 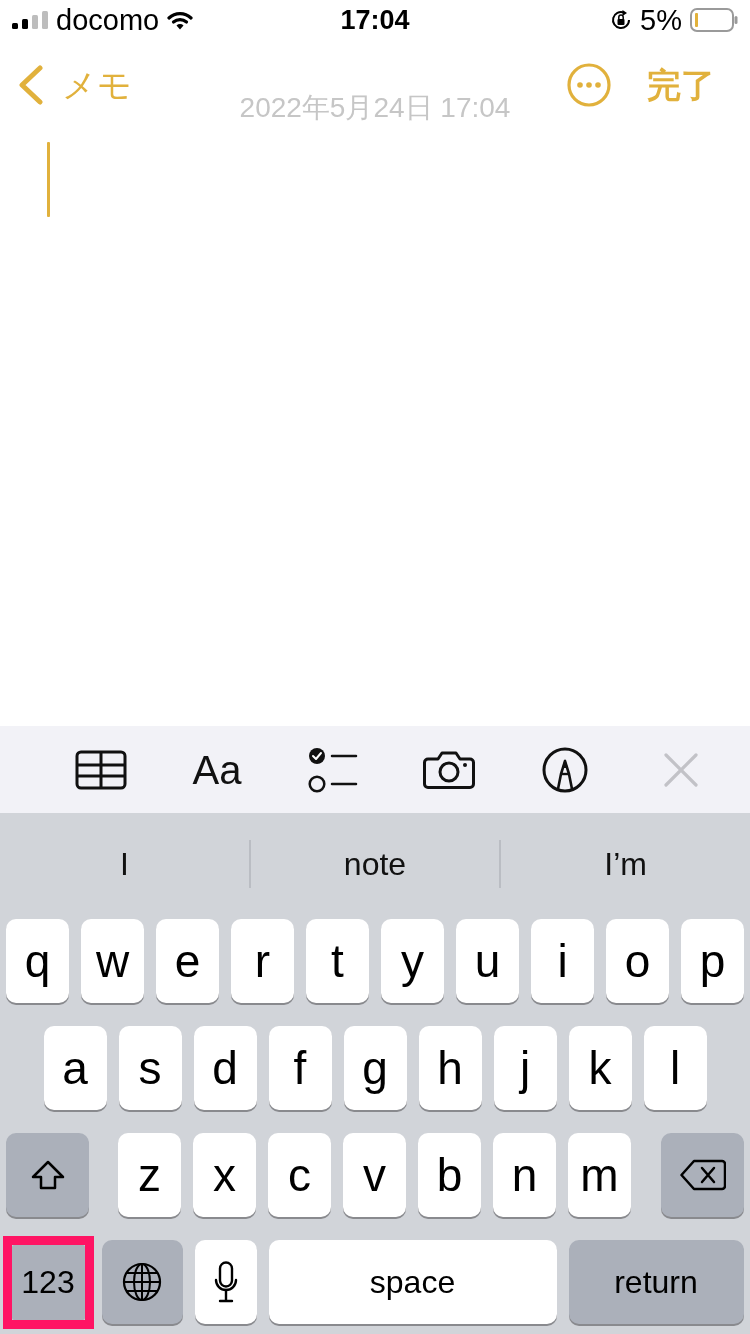 What do you see at coordinates (375, 864) in the screenshot?
I see `suggestion-item: note` at bounding box center [375, 864].